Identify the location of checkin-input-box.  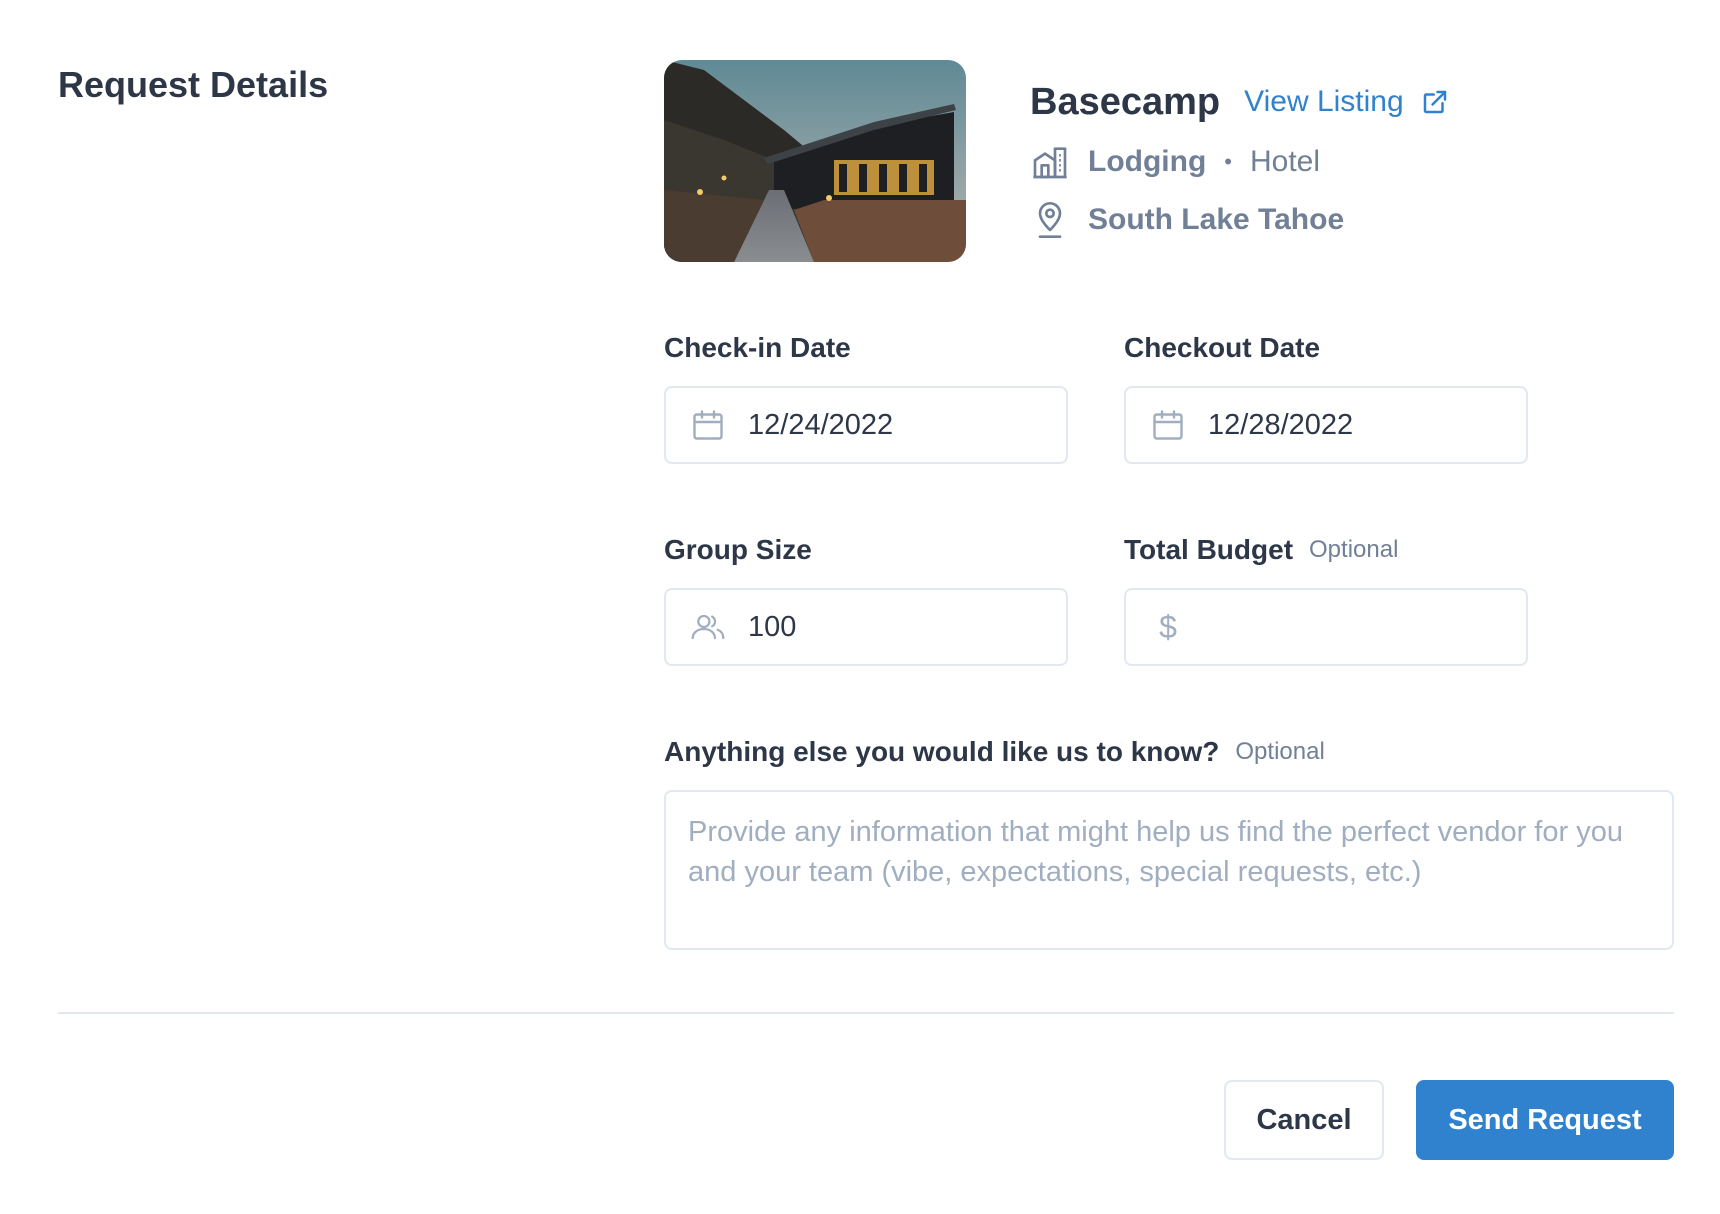
(866, 425).